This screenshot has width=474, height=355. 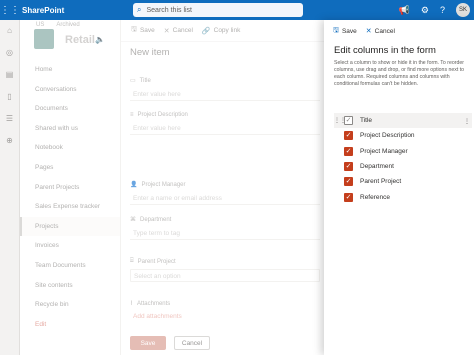 I want to click on form-title: New item, so click(x=150, y=52).